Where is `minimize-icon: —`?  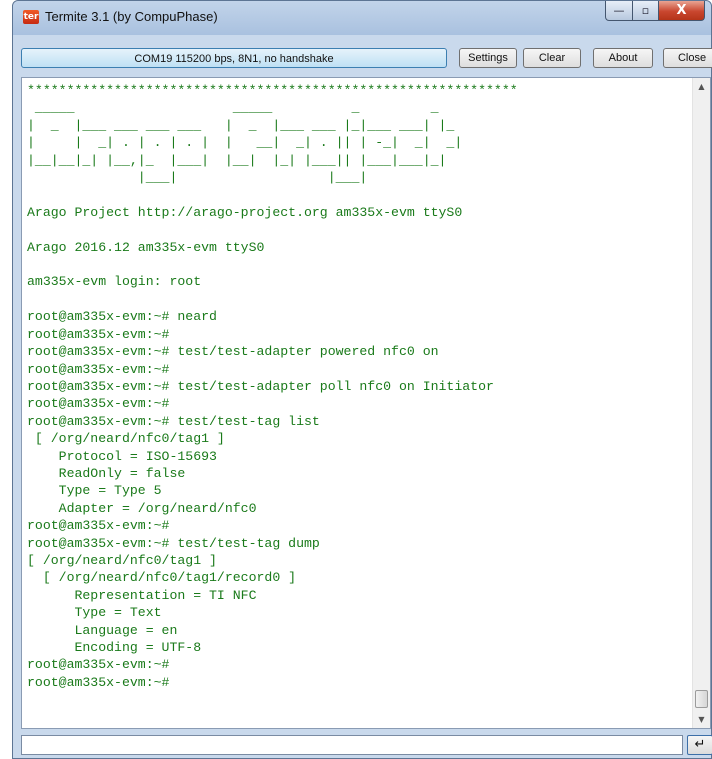
minimize-icon: — is located at coordinates (619, 10).